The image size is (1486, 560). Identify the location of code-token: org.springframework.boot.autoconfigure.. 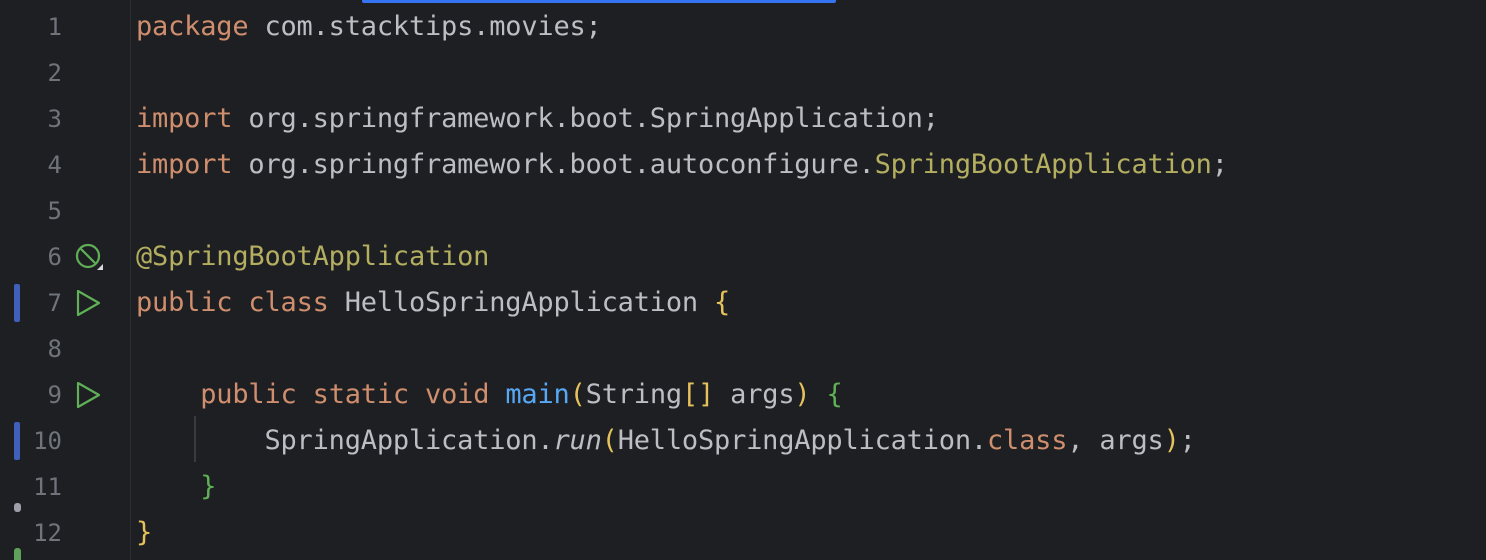
(553, 164).